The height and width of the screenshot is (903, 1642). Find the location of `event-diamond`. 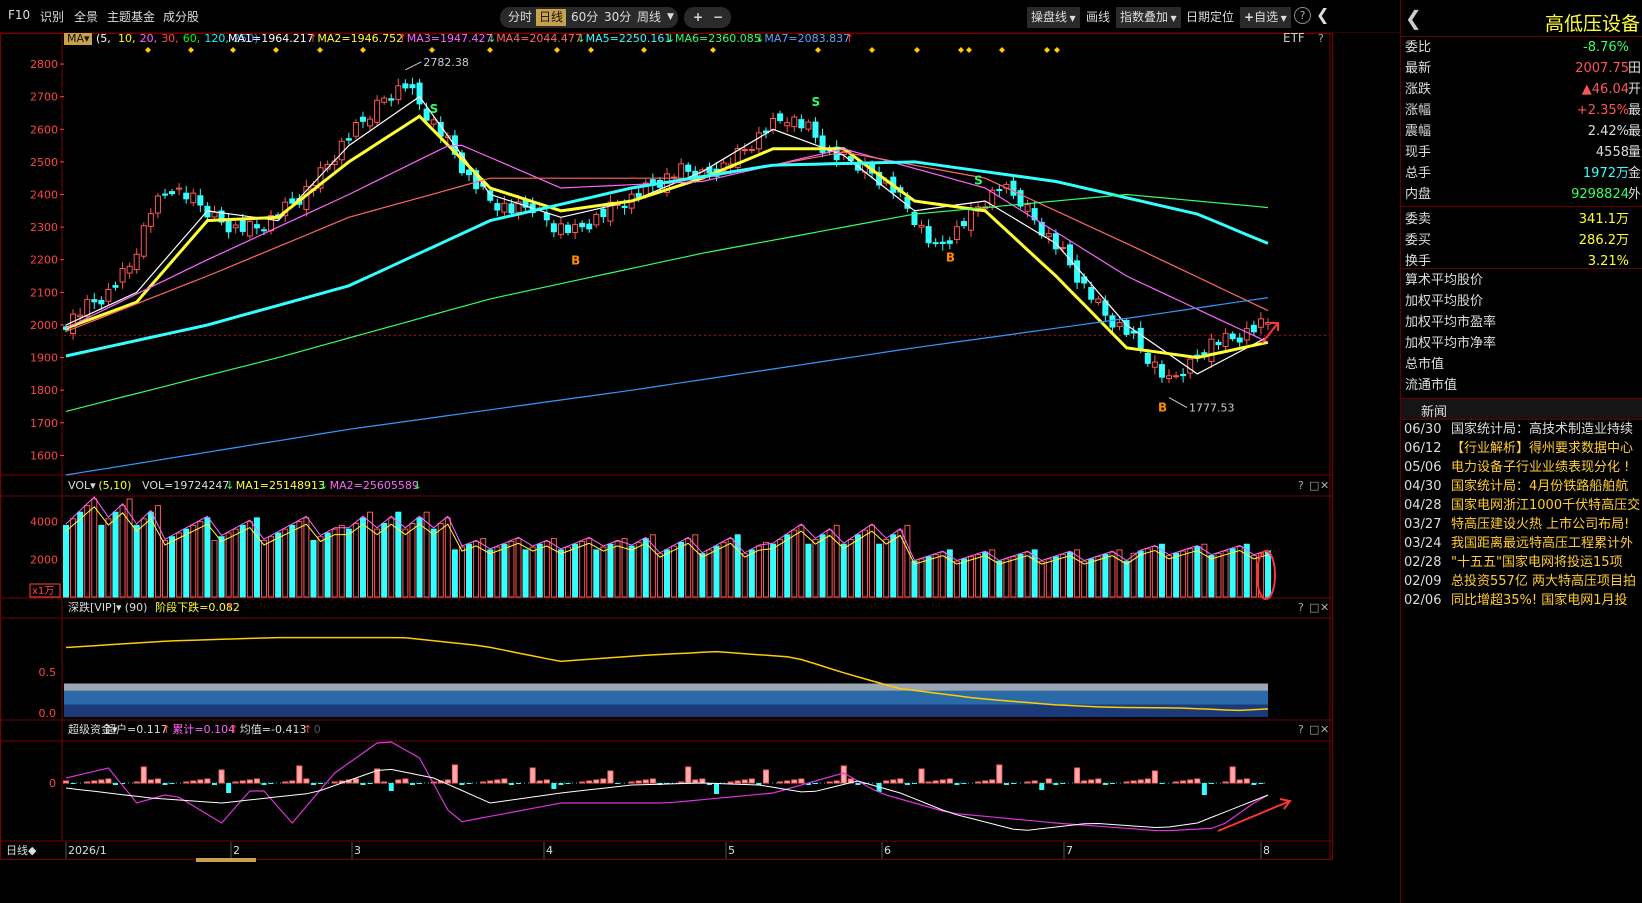

event-diamond is located at coordinates (1047, 50).